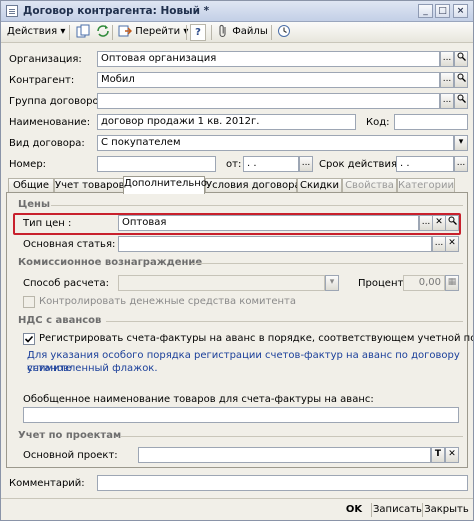 Image resolution: width=474 pixels, height=521 pixels. I want to click on close-button: Закрыть, so click(446, 510).